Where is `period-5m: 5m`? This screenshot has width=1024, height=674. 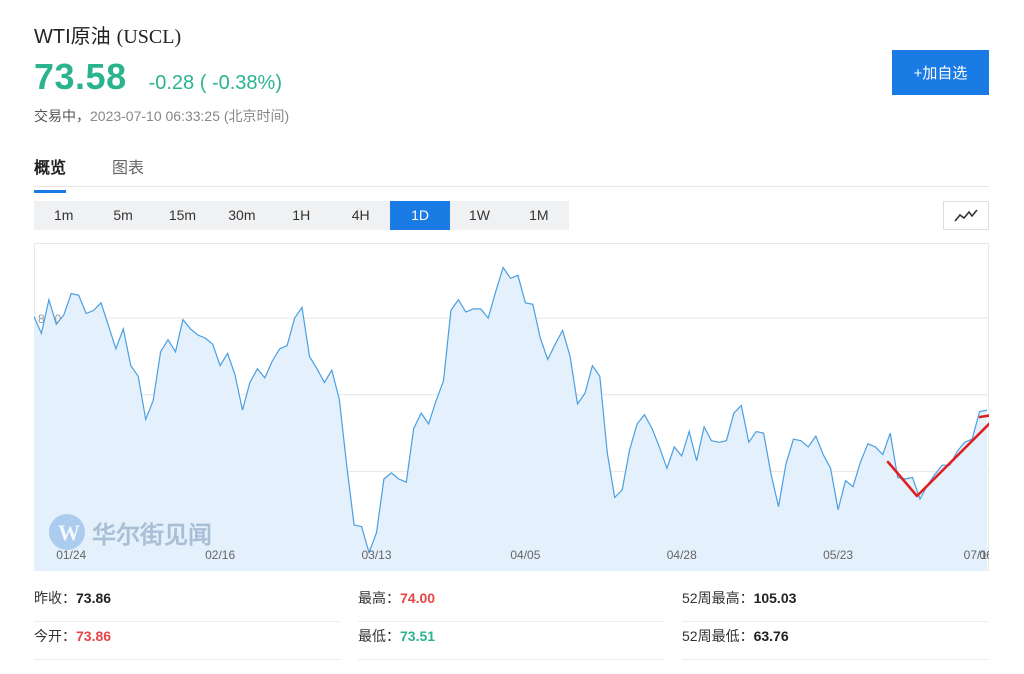
period-5m: 5m is located at coordinates (122, 215).